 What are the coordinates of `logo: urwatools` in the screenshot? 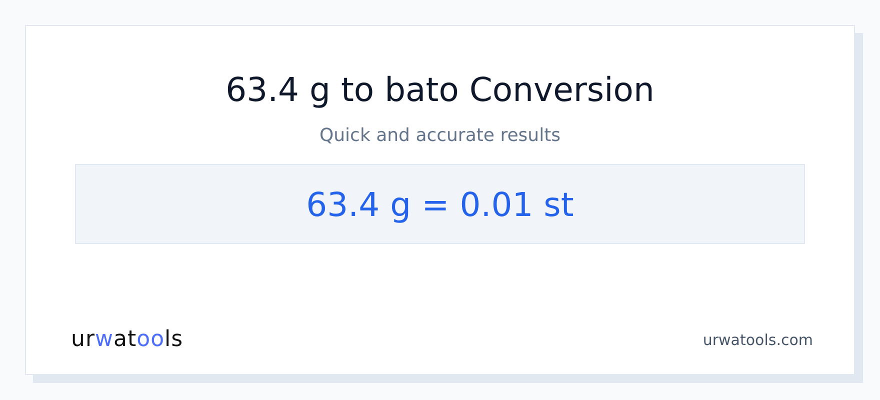 It's located at (127, 339).